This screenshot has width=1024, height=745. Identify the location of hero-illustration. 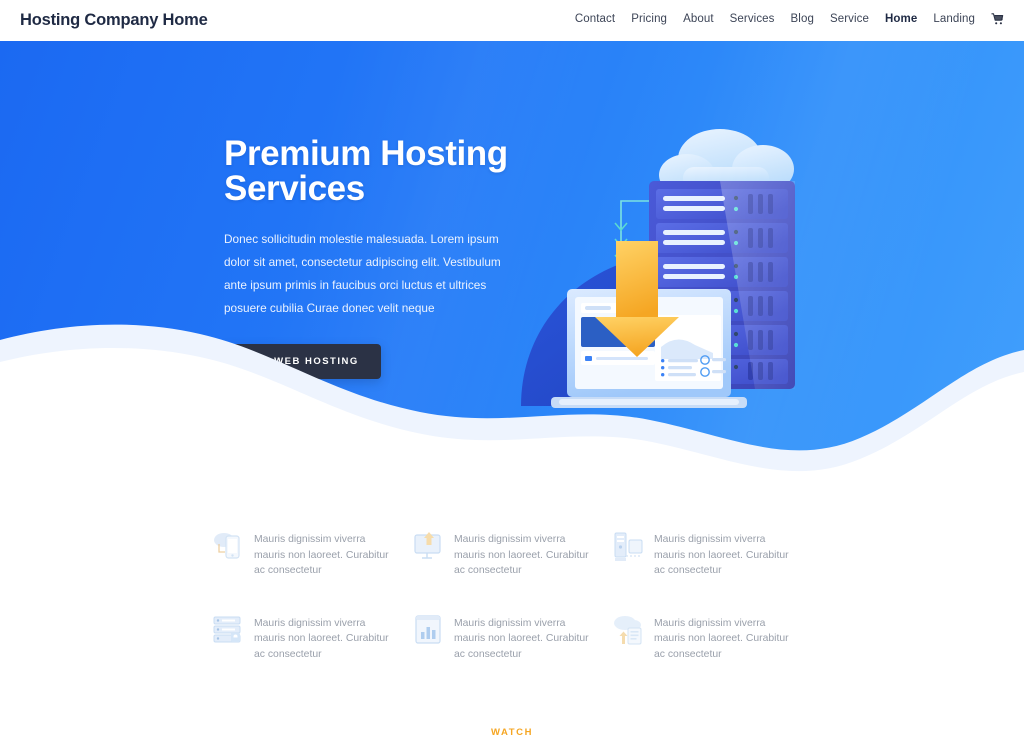
(670, 273).